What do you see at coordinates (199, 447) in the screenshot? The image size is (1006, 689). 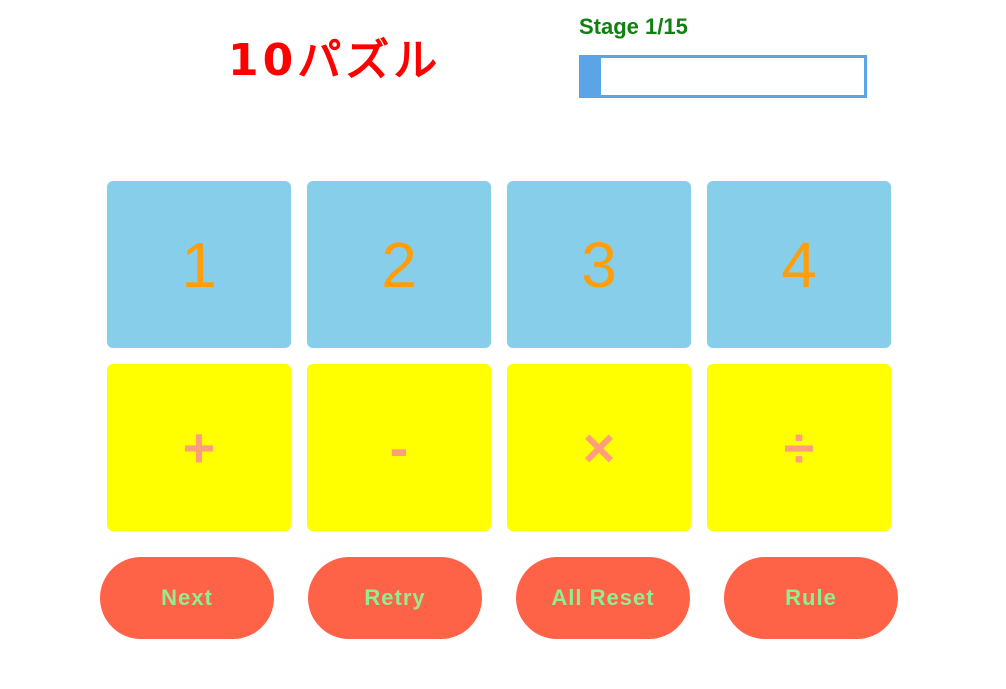 I see `operator-tile-plus: +` at bounding box center [199, 447].